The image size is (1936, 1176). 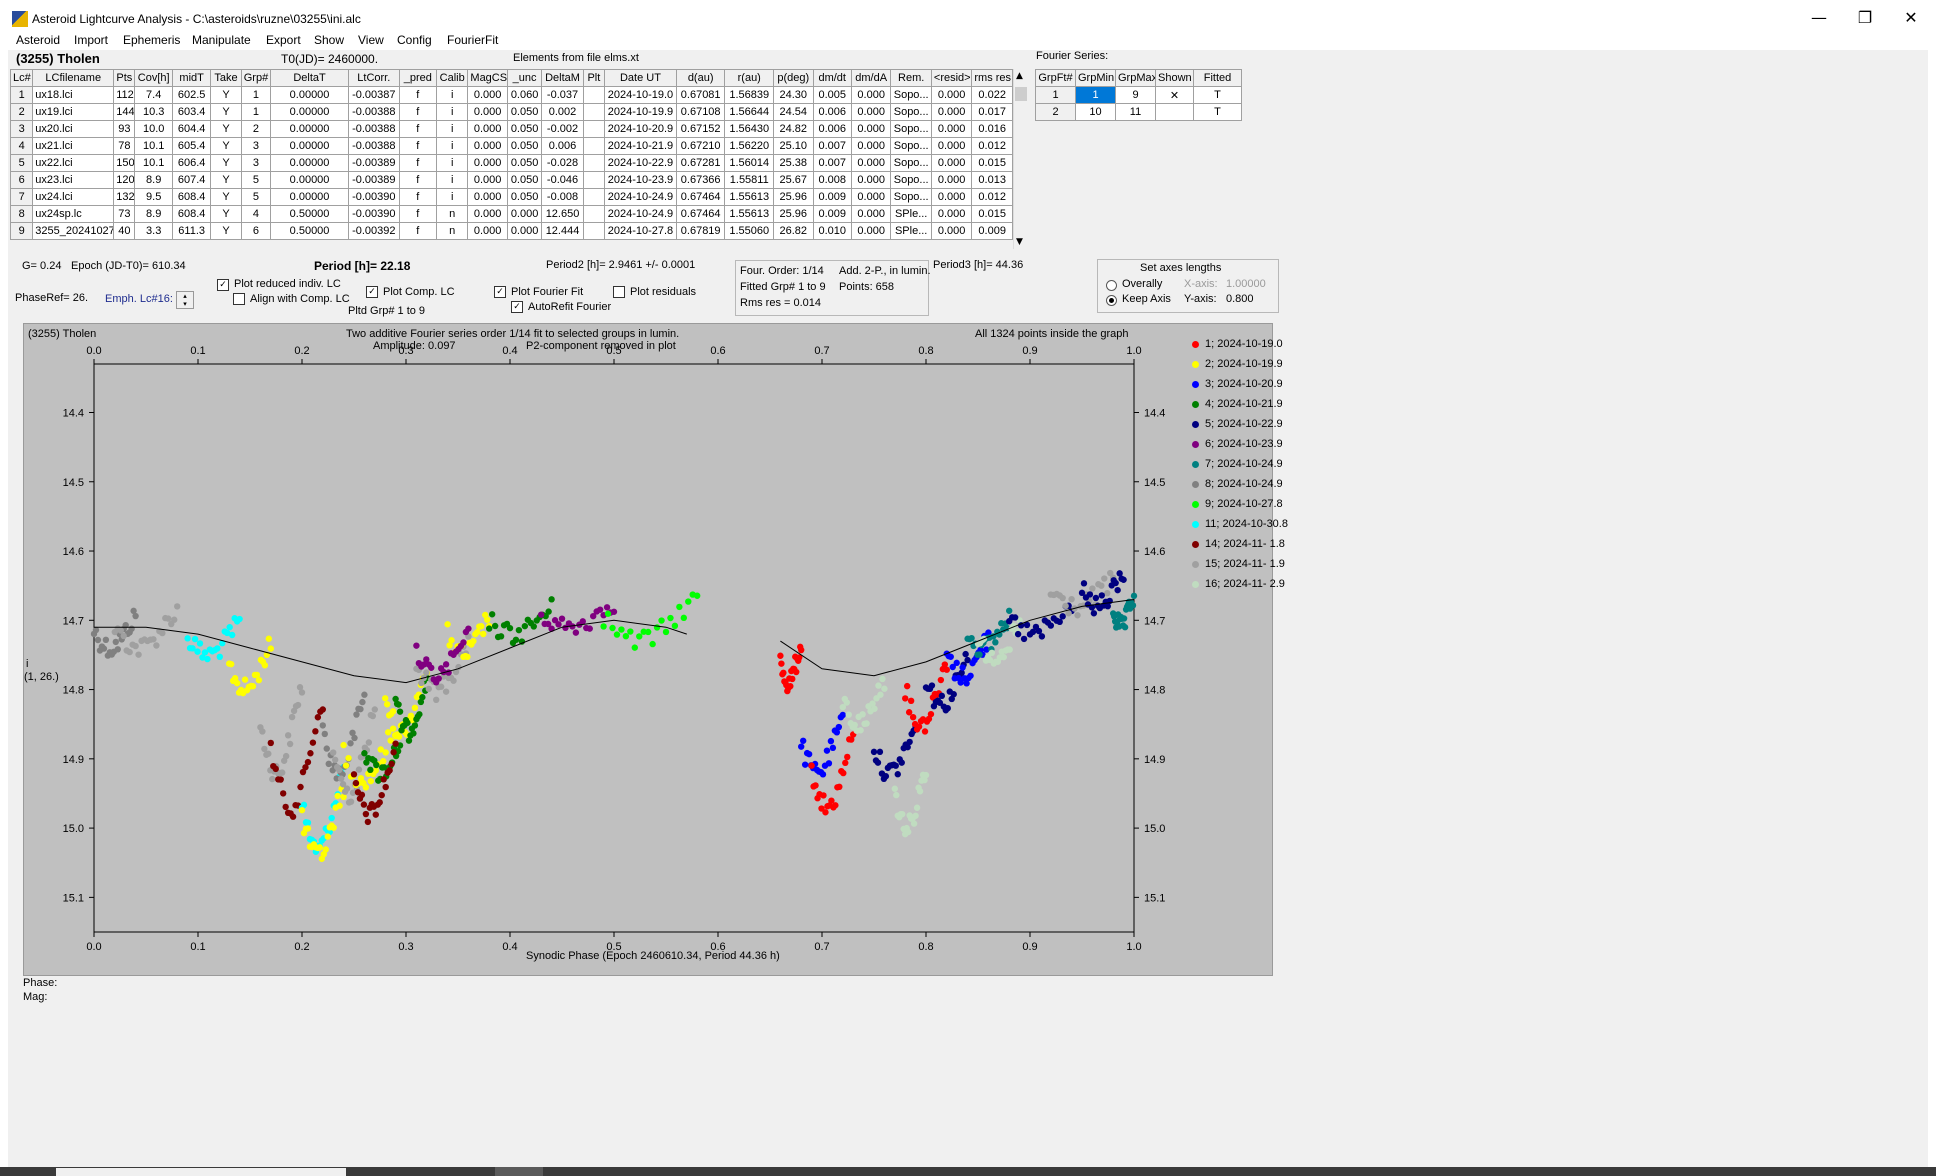 I want to click on lc-cell: ux22.lci, so click(x=73, y=163).